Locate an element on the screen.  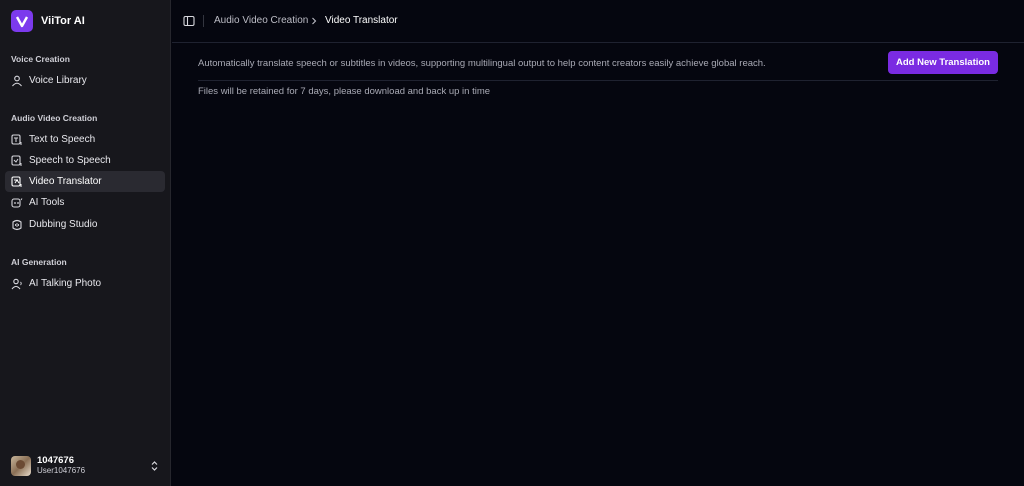
sidebar-item-video-translator: Video Translator is located at coordinates (85, 181).